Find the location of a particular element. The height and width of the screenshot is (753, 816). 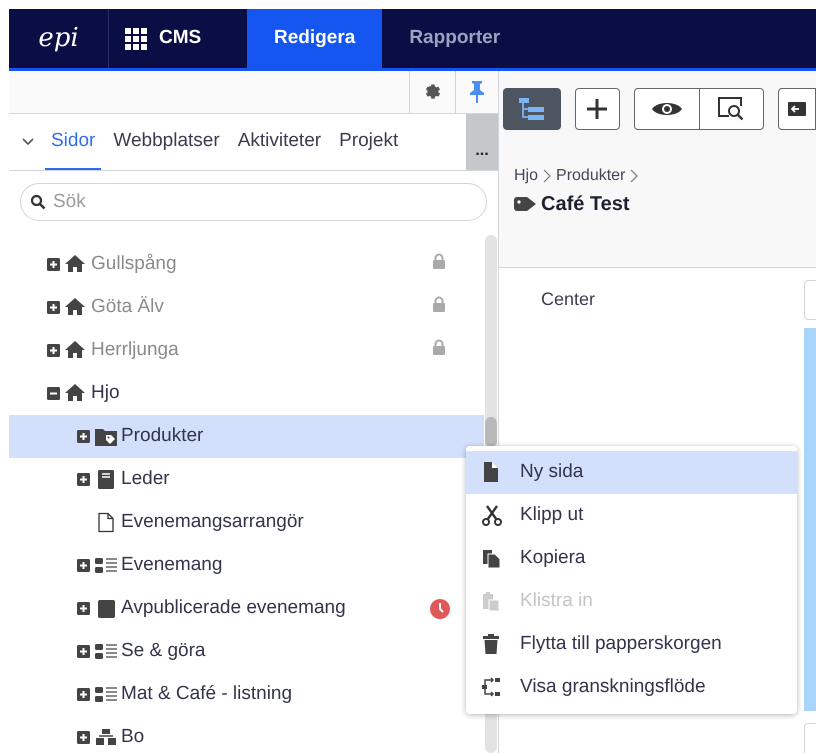

field-label: Center is located at coordinates (568, 299).